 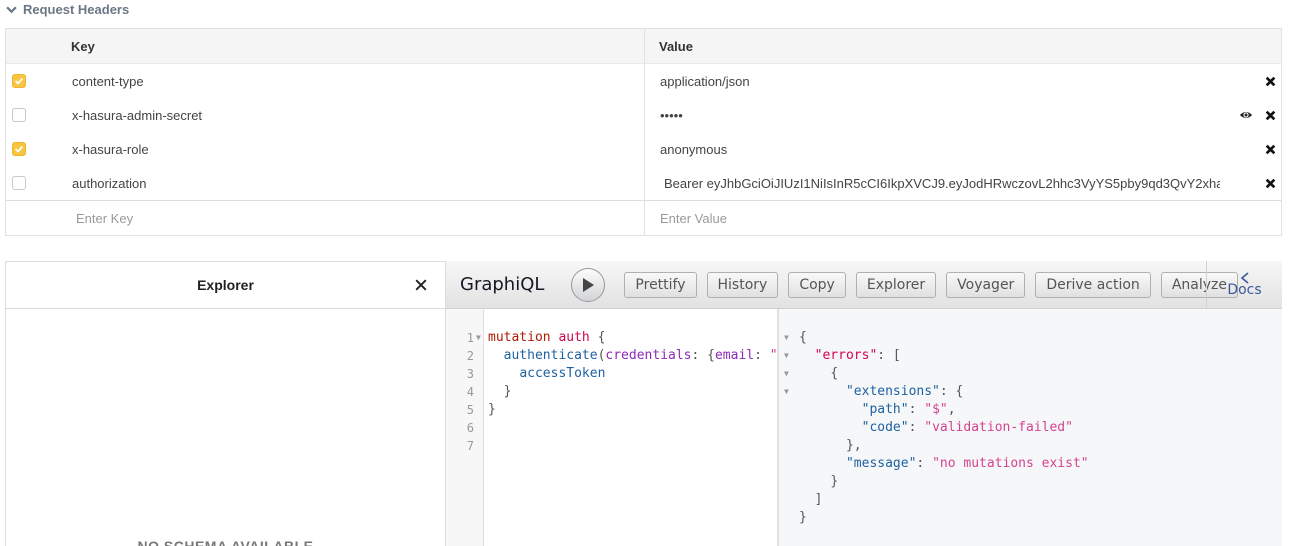 What do you see at coordinates (853, 445) in the screenshot?
I see `result-line: },` at bounding box center [853, 445].